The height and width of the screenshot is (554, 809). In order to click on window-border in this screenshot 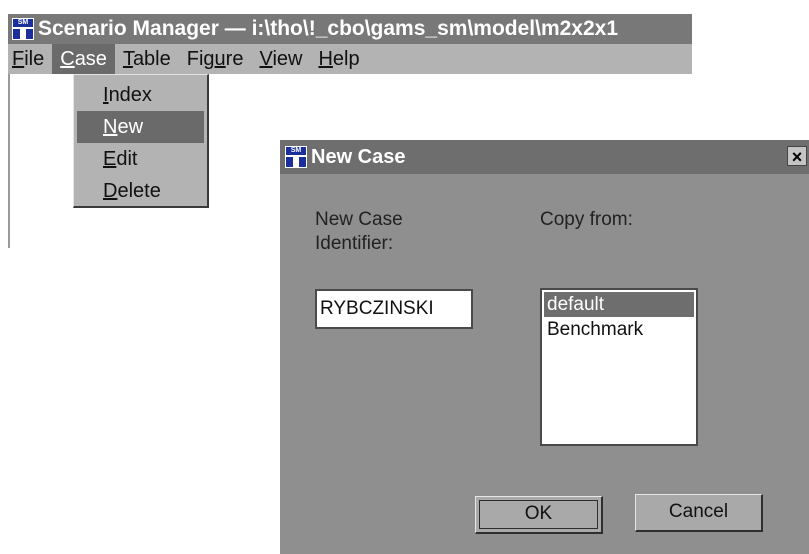, I will do `click(9, 161)`.